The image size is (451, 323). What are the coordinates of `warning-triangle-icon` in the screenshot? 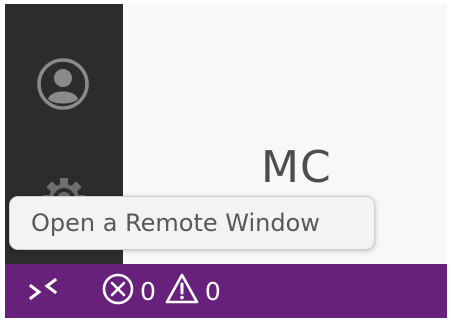 It's located at (182, 291).